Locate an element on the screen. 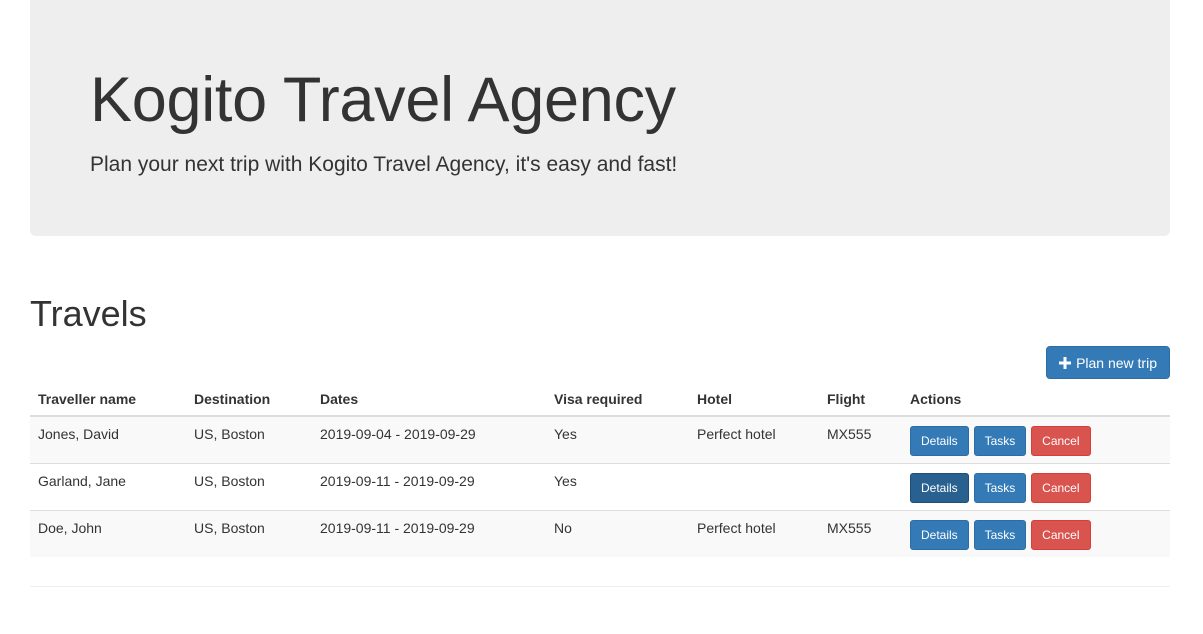 Image resolution: width=1203 pixels, height=634 pixels. travels-heading: Travels is located at coordinates (88, 313).